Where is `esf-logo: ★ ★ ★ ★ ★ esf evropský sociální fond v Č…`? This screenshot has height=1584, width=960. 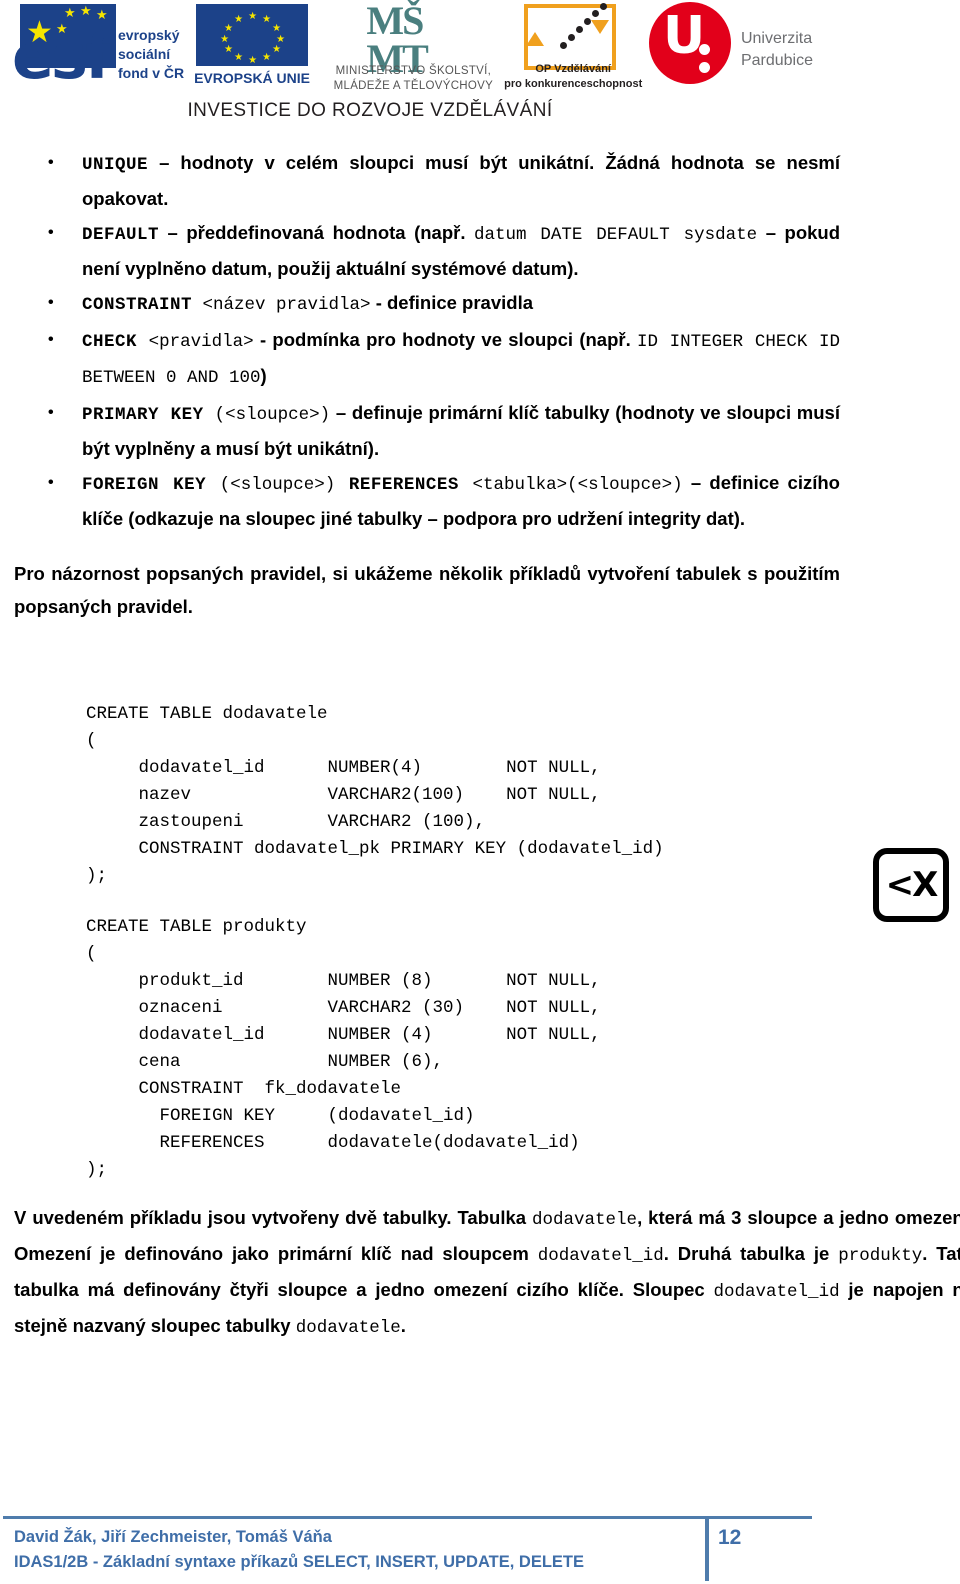 esf-logo: ★ ★ ★ ★ ★ esf evropský sociální fond v Č… is located at coordinates (96, 47).